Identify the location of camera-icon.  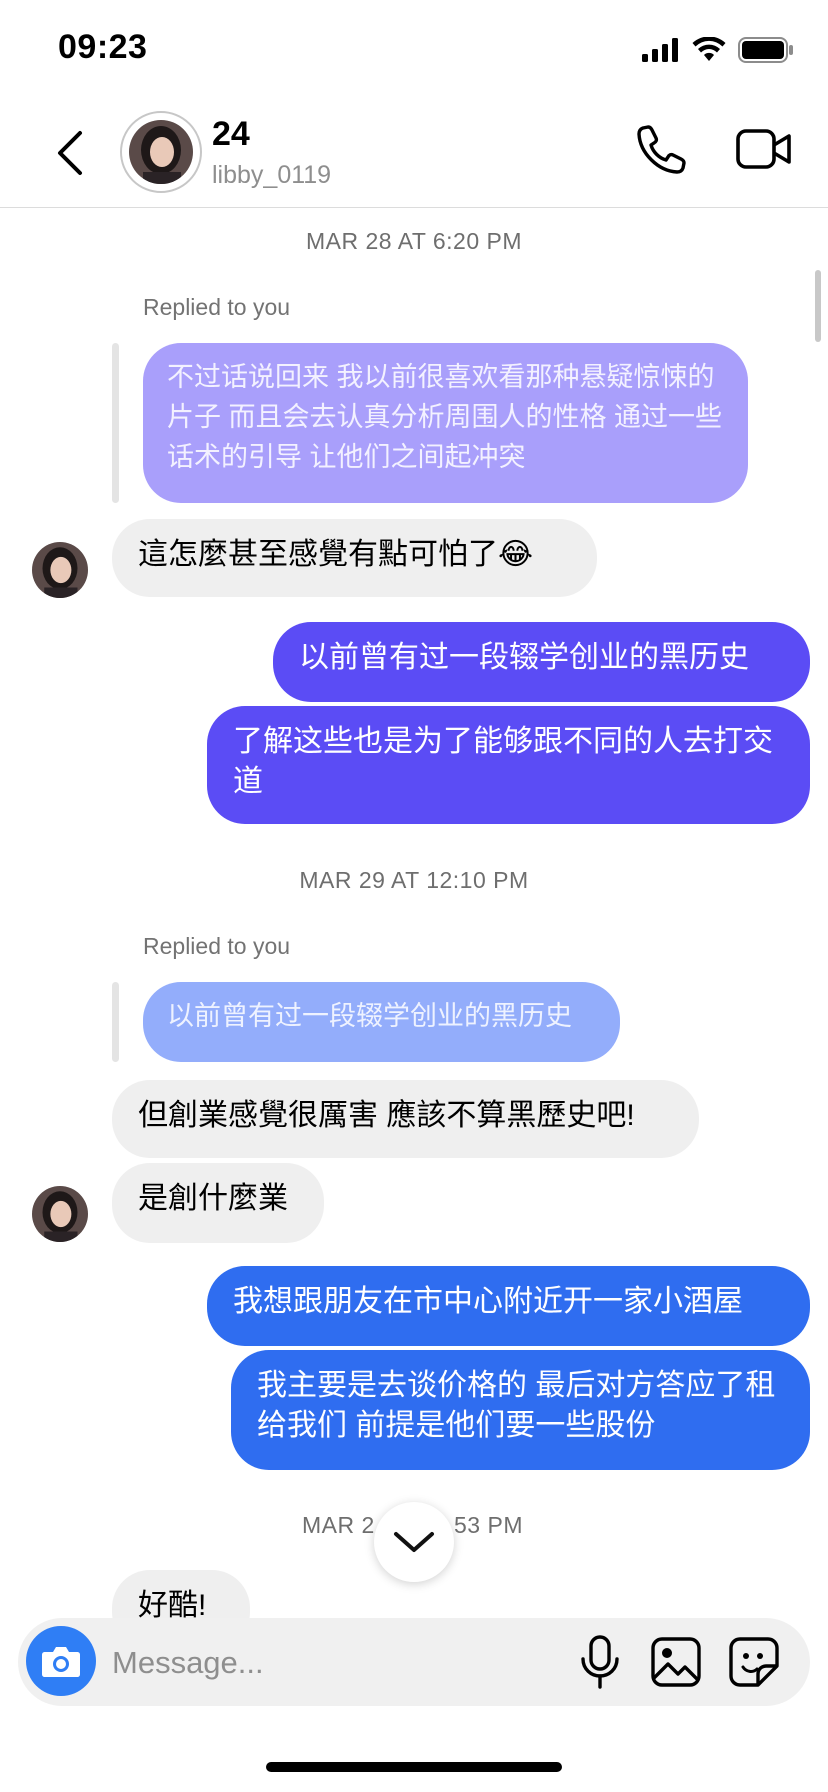
(61, 1662).